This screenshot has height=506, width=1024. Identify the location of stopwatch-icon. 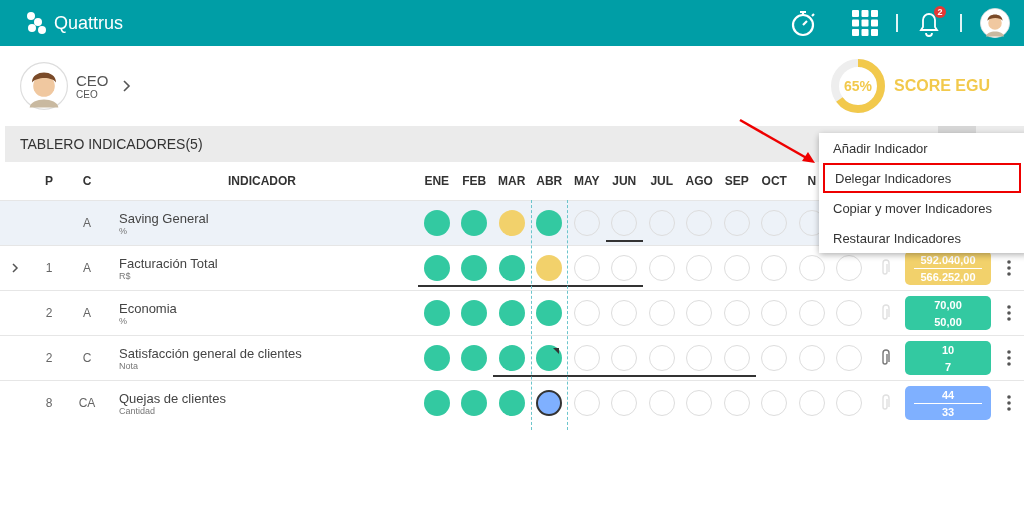
(803, 23).